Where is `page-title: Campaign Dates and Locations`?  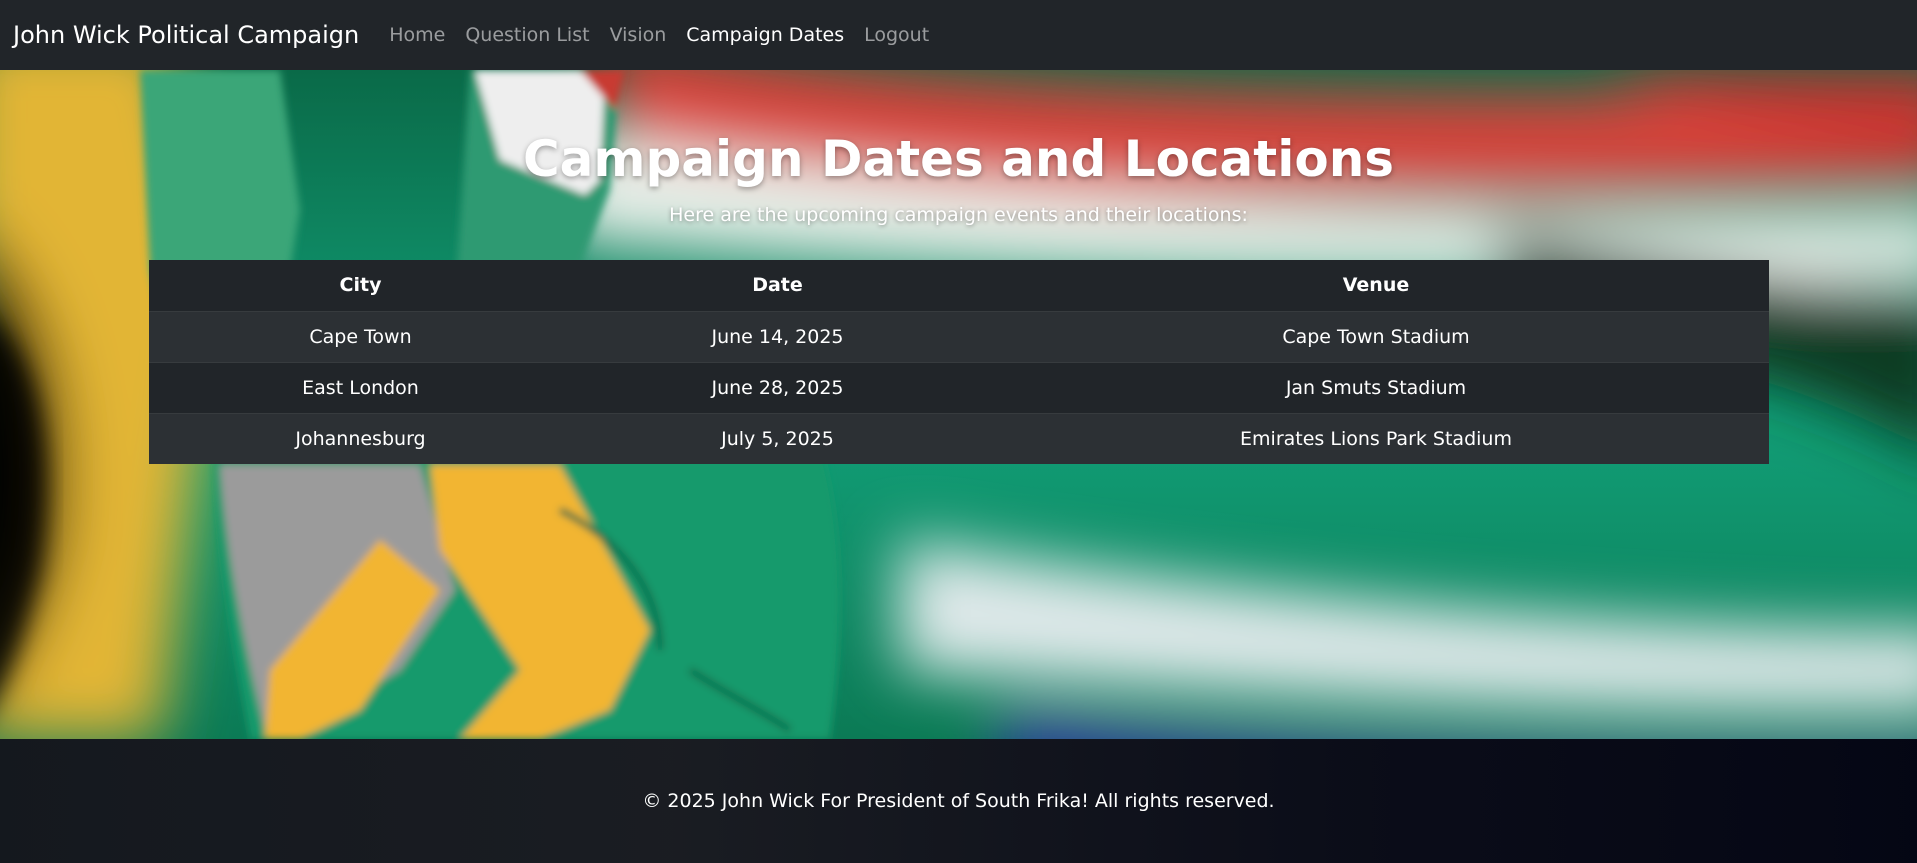 page-title: Campaign Dates and Locations is located at coordinates (958, 159).